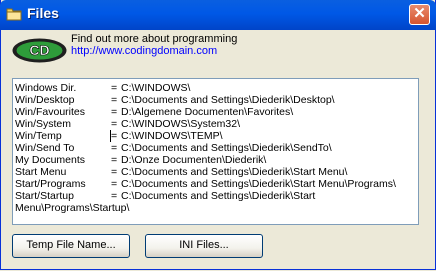  I want to click on codingdomain-logo: CD, so click(39, 50).